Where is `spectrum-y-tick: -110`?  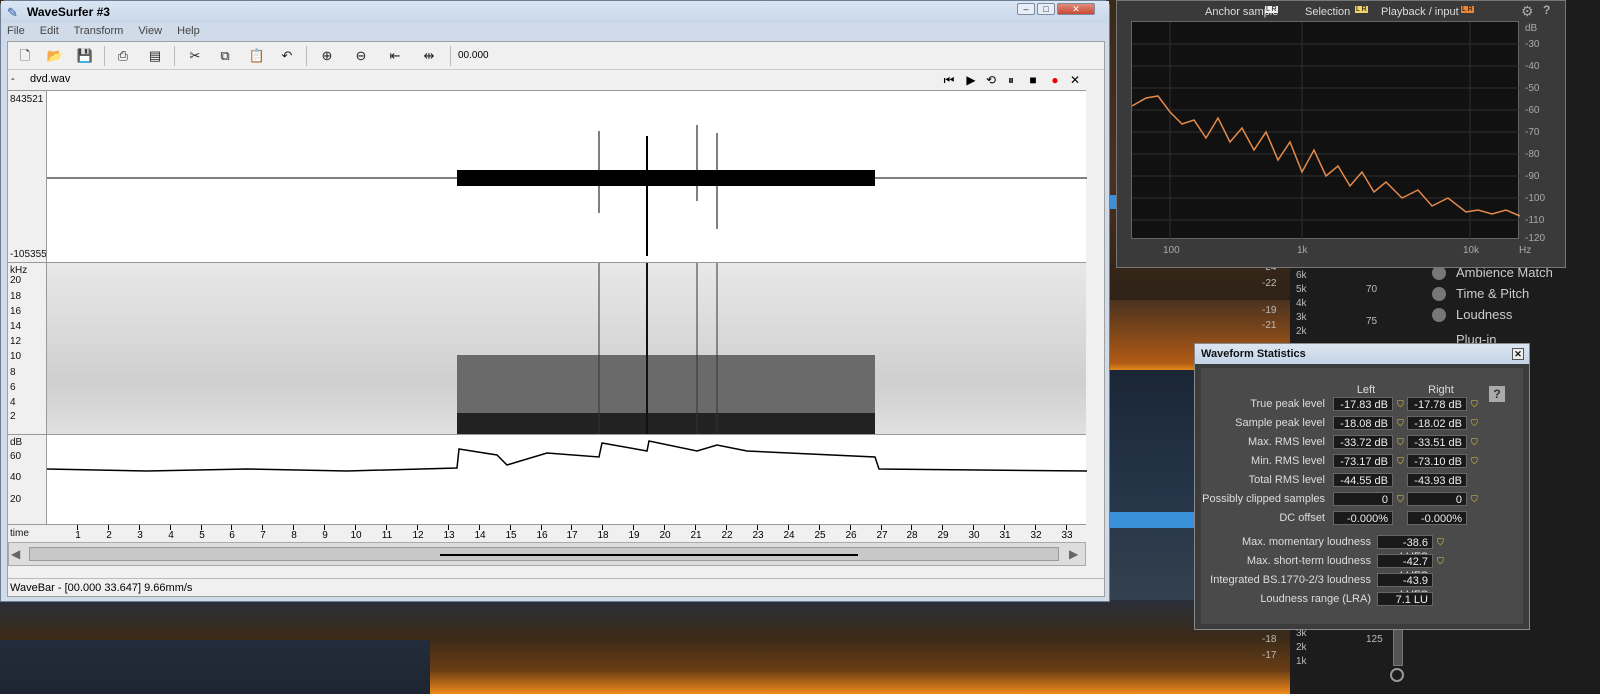
spectrum-y-tick: -110 is located at coordinates (1535, 220).